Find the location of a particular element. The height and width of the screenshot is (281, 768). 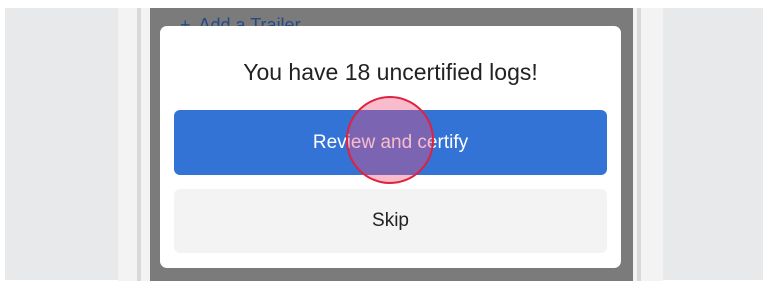

review-and-certify-label: Review and certify is located at coordinates (390, 142).